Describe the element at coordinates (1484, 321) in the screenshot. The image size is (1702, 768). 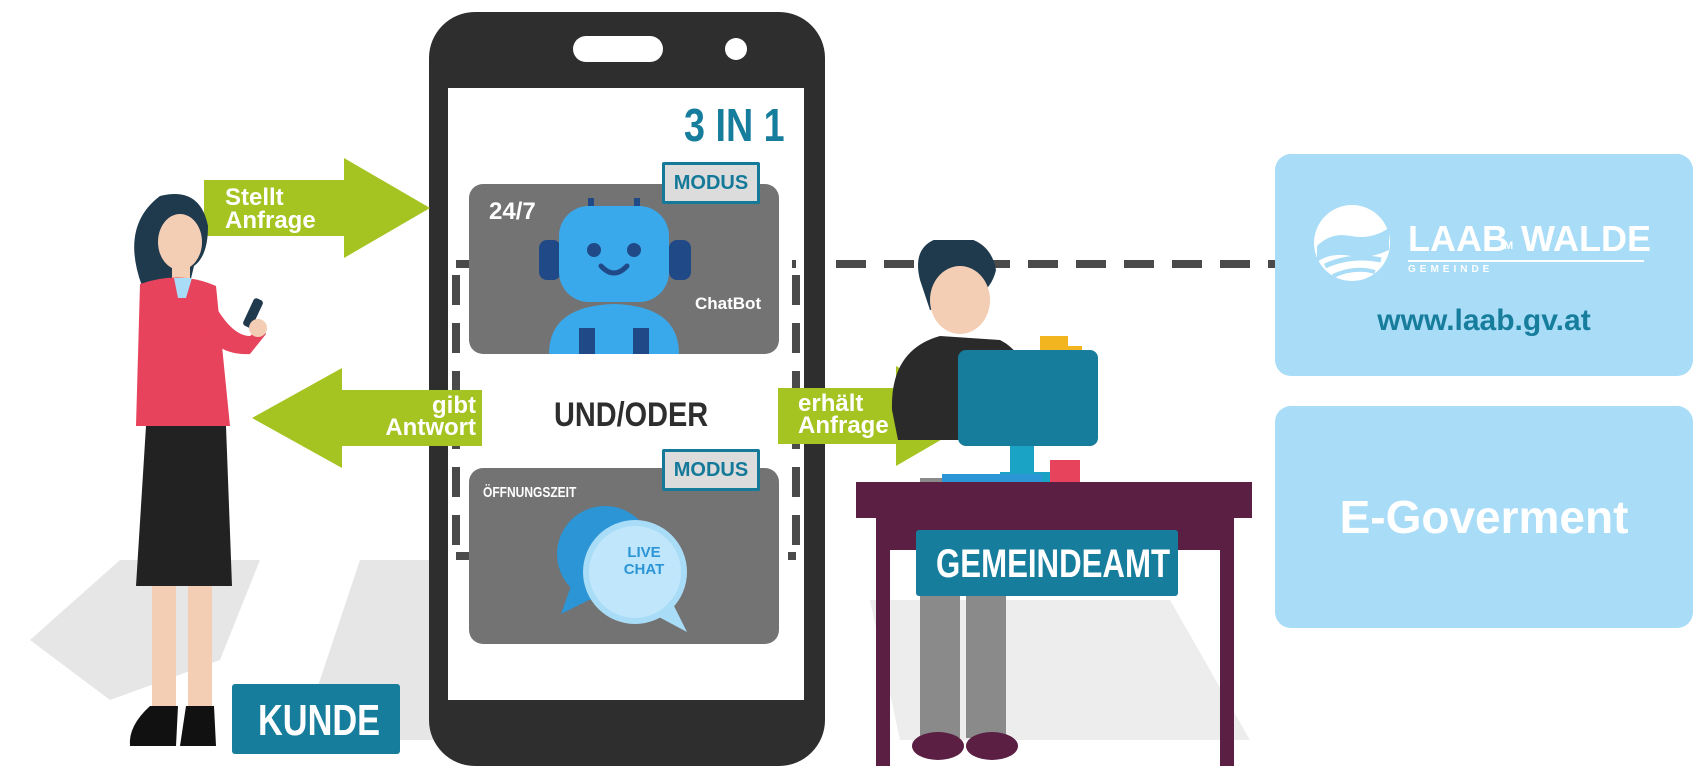
I see `municipality-url: www.laab.gv.at` at that location.